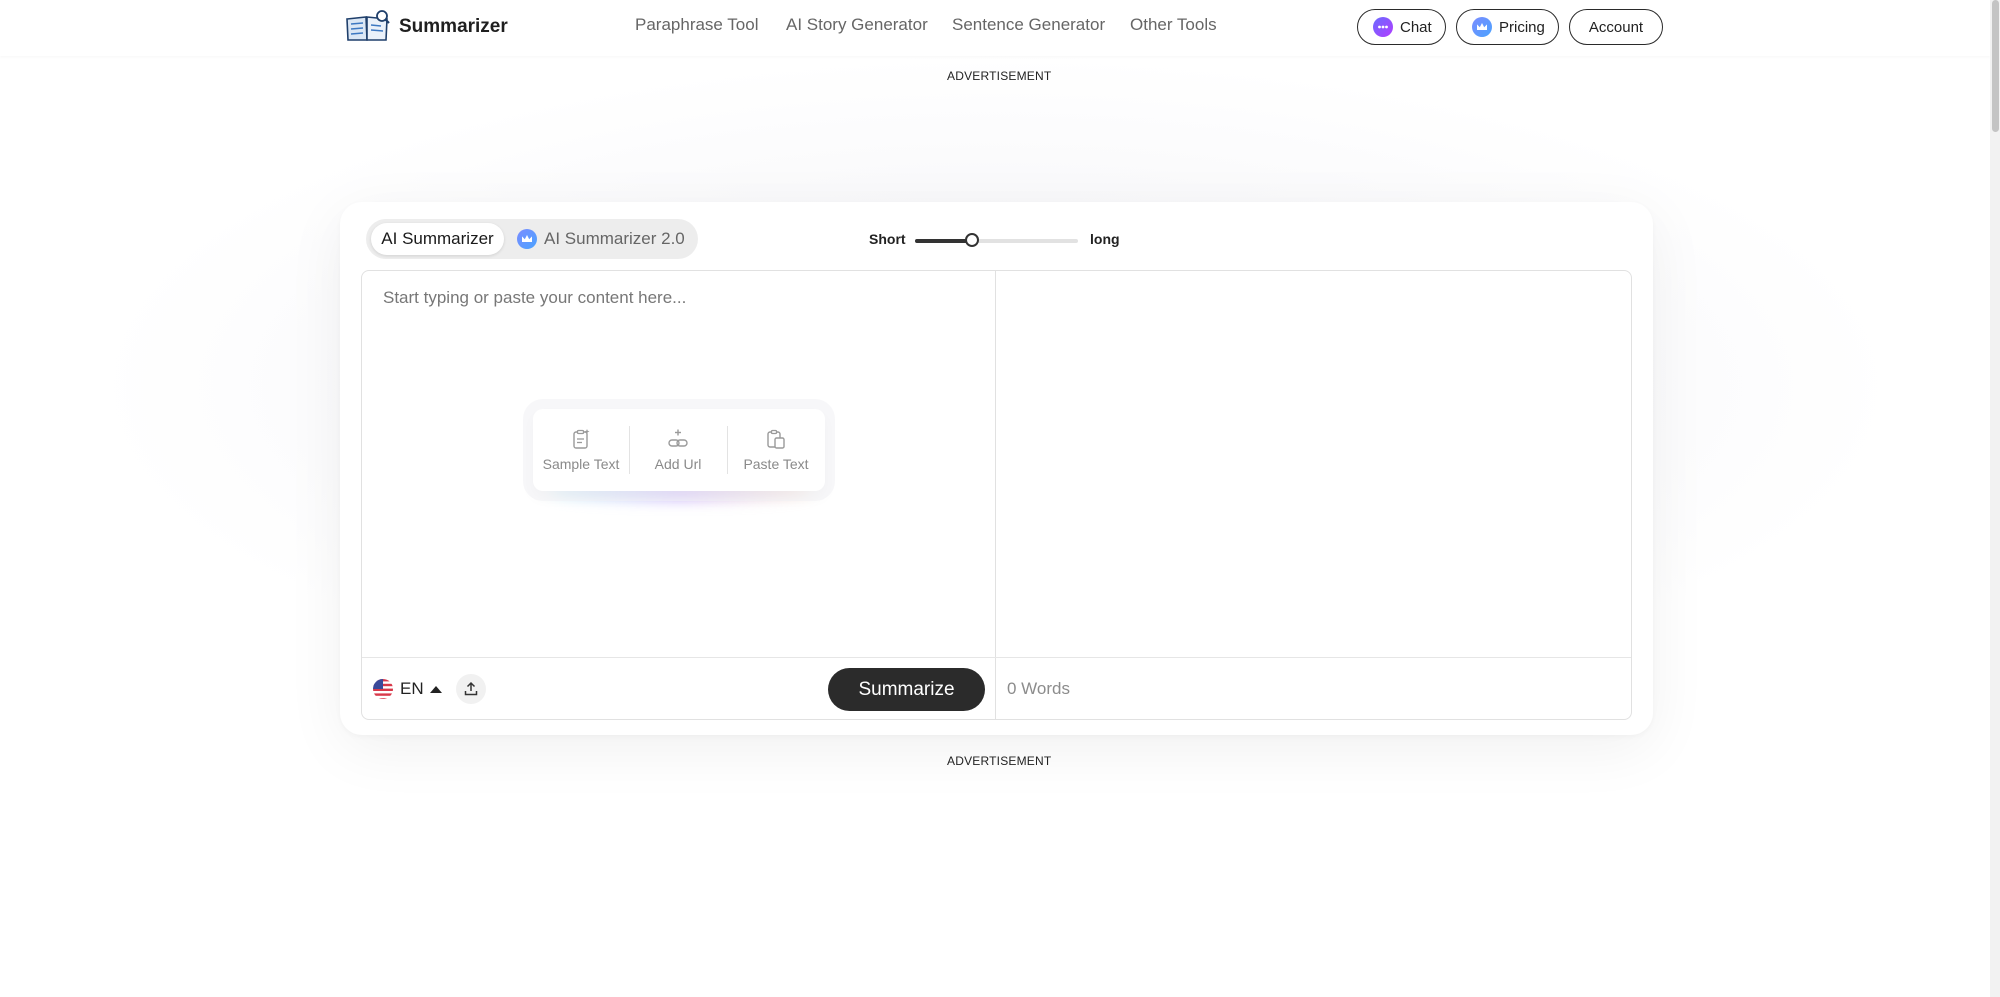 The width and height of the screenshot is (2000, 997). Describe the element at coordinates (435, 689) in the screenshot. I see `caret-up-icon` at that location.